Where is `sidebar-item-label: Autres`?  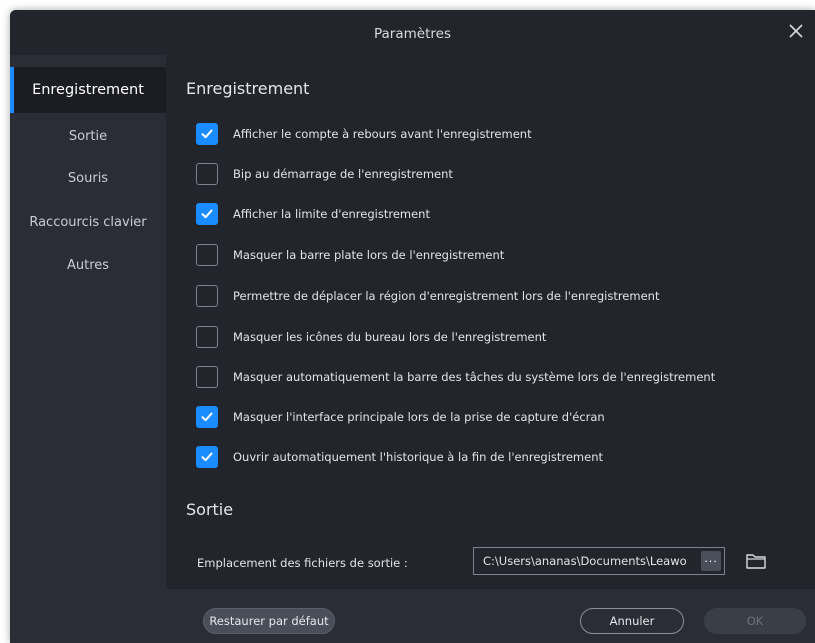 sidebar-item-label: Autres is located at coordinates (88, 265).